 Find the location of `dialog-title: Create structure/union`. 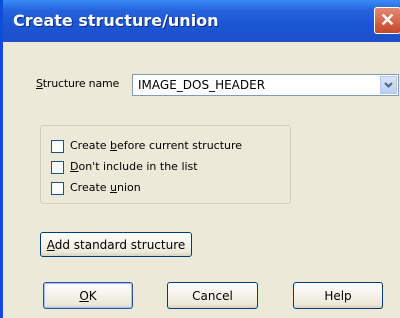

dialog-title: Create structure/union is located at coordinates (116, 20).